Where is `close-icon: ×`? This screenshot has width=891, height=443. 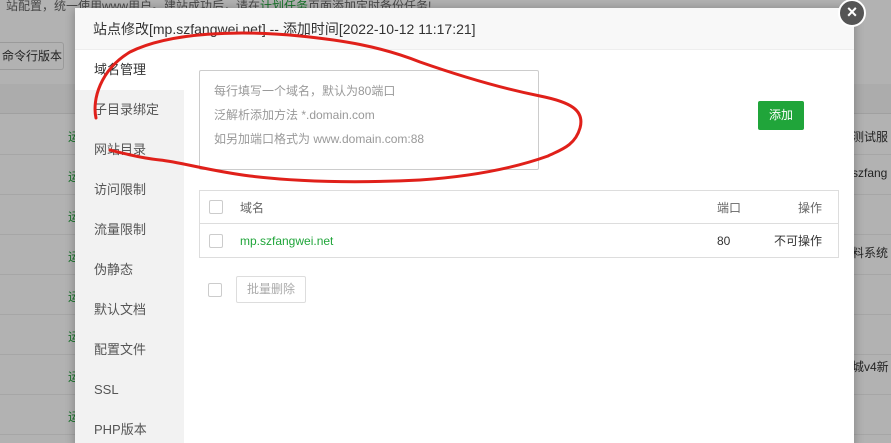 close-icon: × is located at coordinates (852, 13).